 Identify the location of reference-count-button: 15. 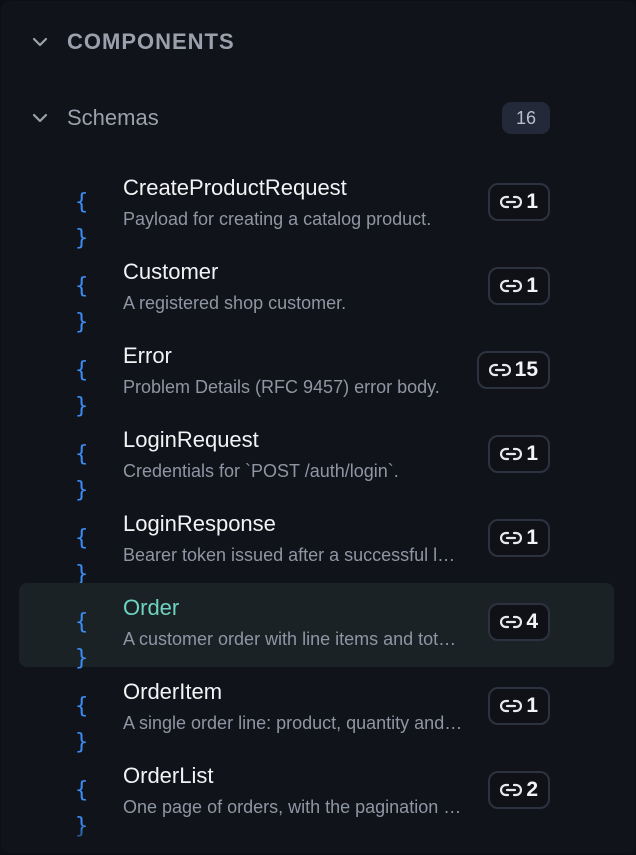
(513, 370).